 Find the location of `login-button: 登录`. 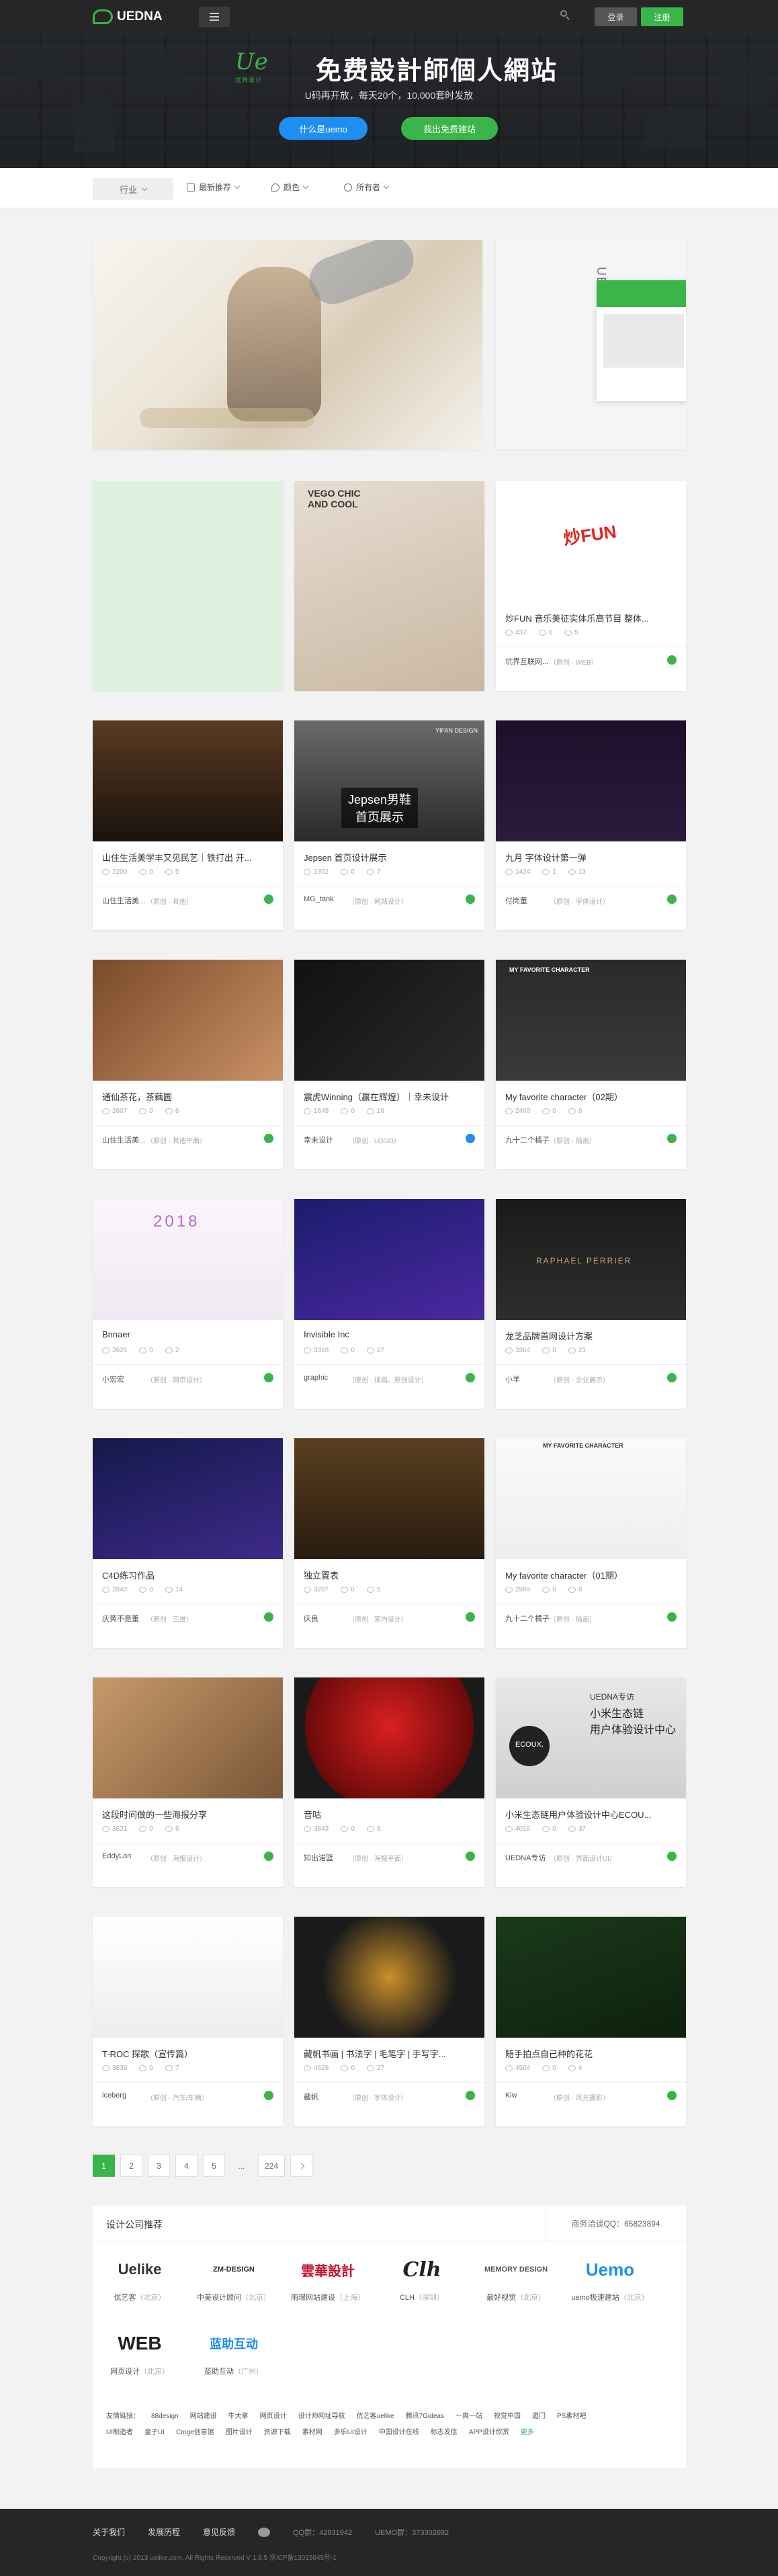

login-button: 登录 is located at coordinates (616, 16).